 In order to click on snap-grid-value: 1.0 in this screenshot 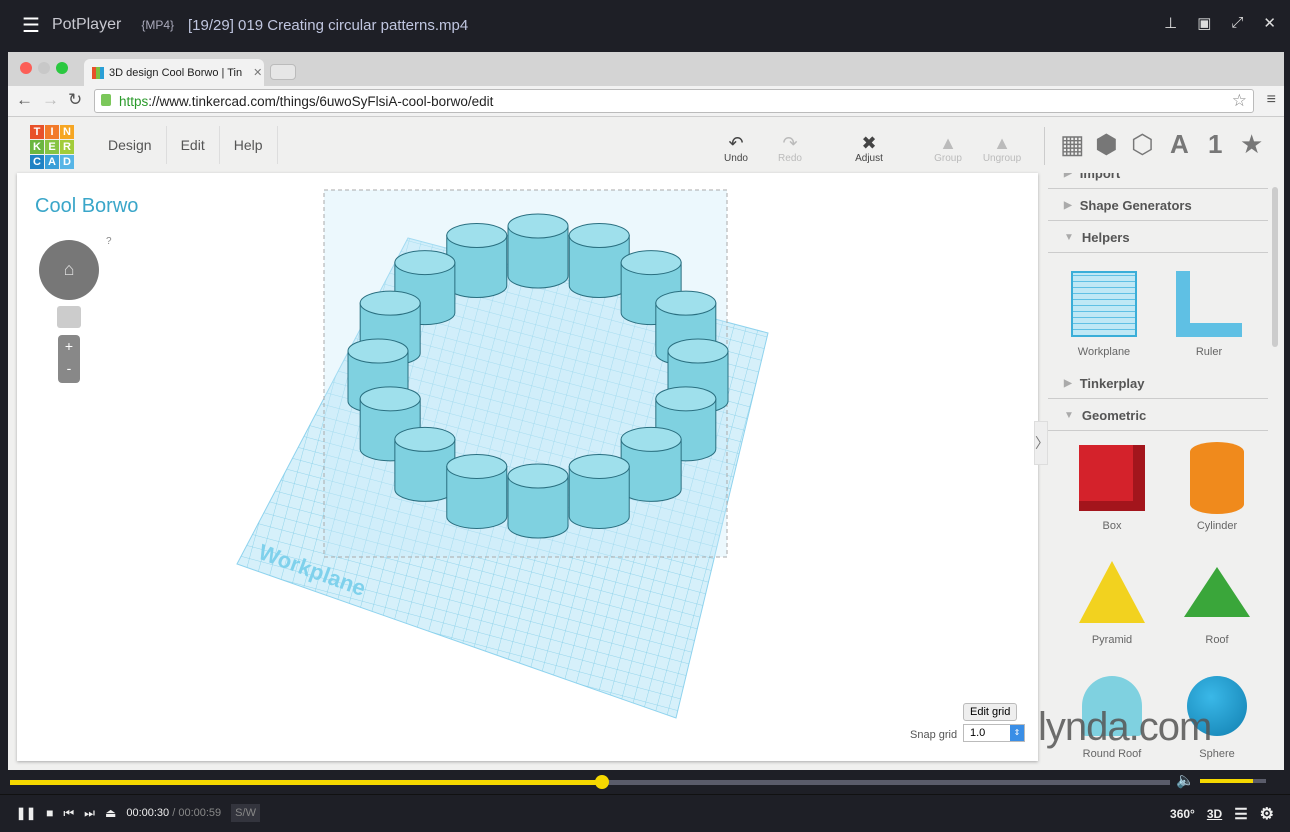, I will do `click(978, 733)`.